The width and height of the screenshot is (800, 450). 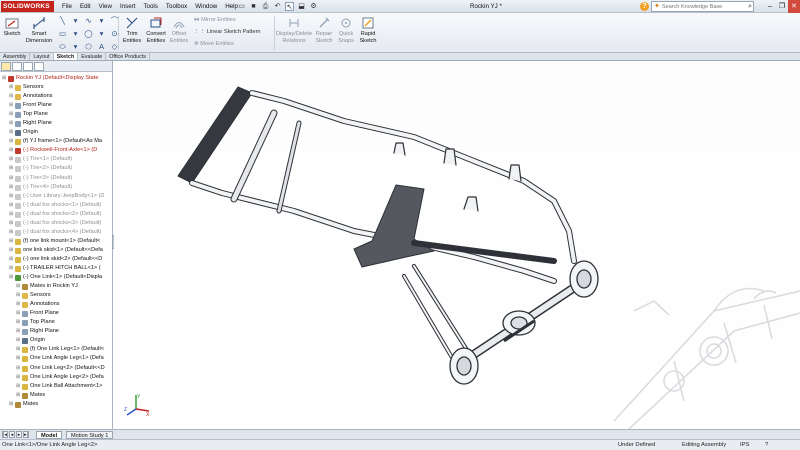 What do you see at coordinates (56, 295) in the screenshot?
I see `tree-item: ⊞ Sensors` at bounding box center [56, 295].